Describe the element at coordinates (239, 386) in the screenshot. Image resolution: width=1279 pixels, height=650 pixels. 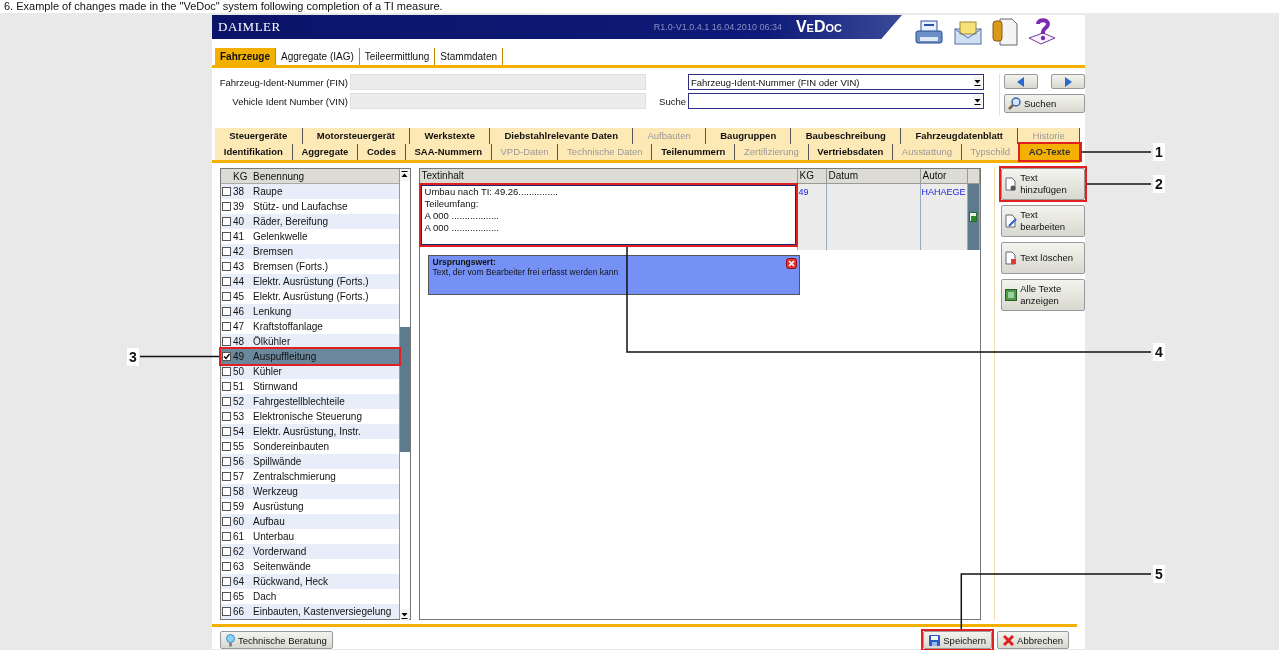
I see `table-cell-text: 51` at that location.